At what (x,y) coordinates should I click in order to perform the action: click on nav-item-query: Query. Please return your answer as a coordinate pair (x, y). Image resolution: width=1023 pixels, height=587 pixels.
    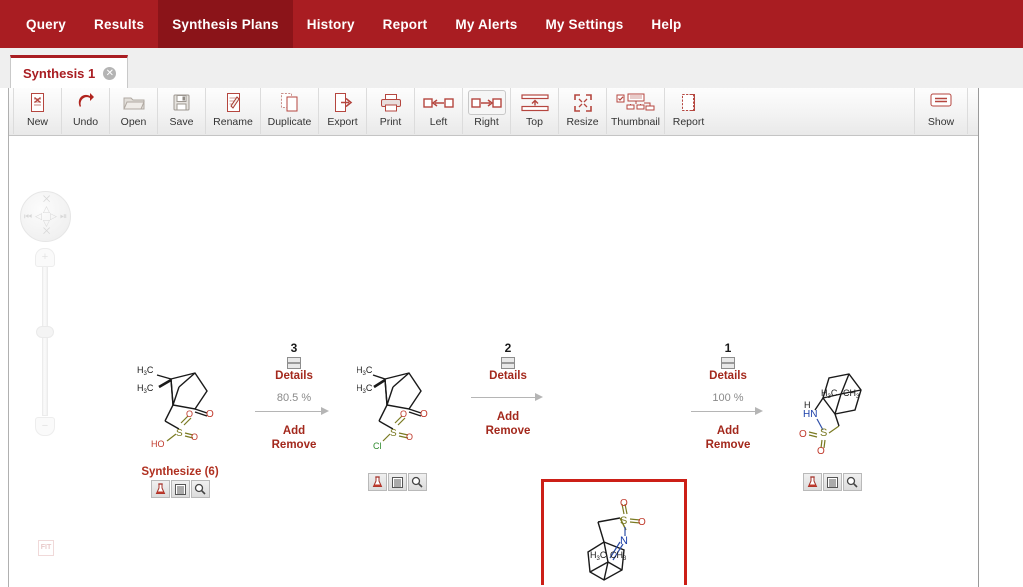
    Looking at the image, I should click on (46, 24).